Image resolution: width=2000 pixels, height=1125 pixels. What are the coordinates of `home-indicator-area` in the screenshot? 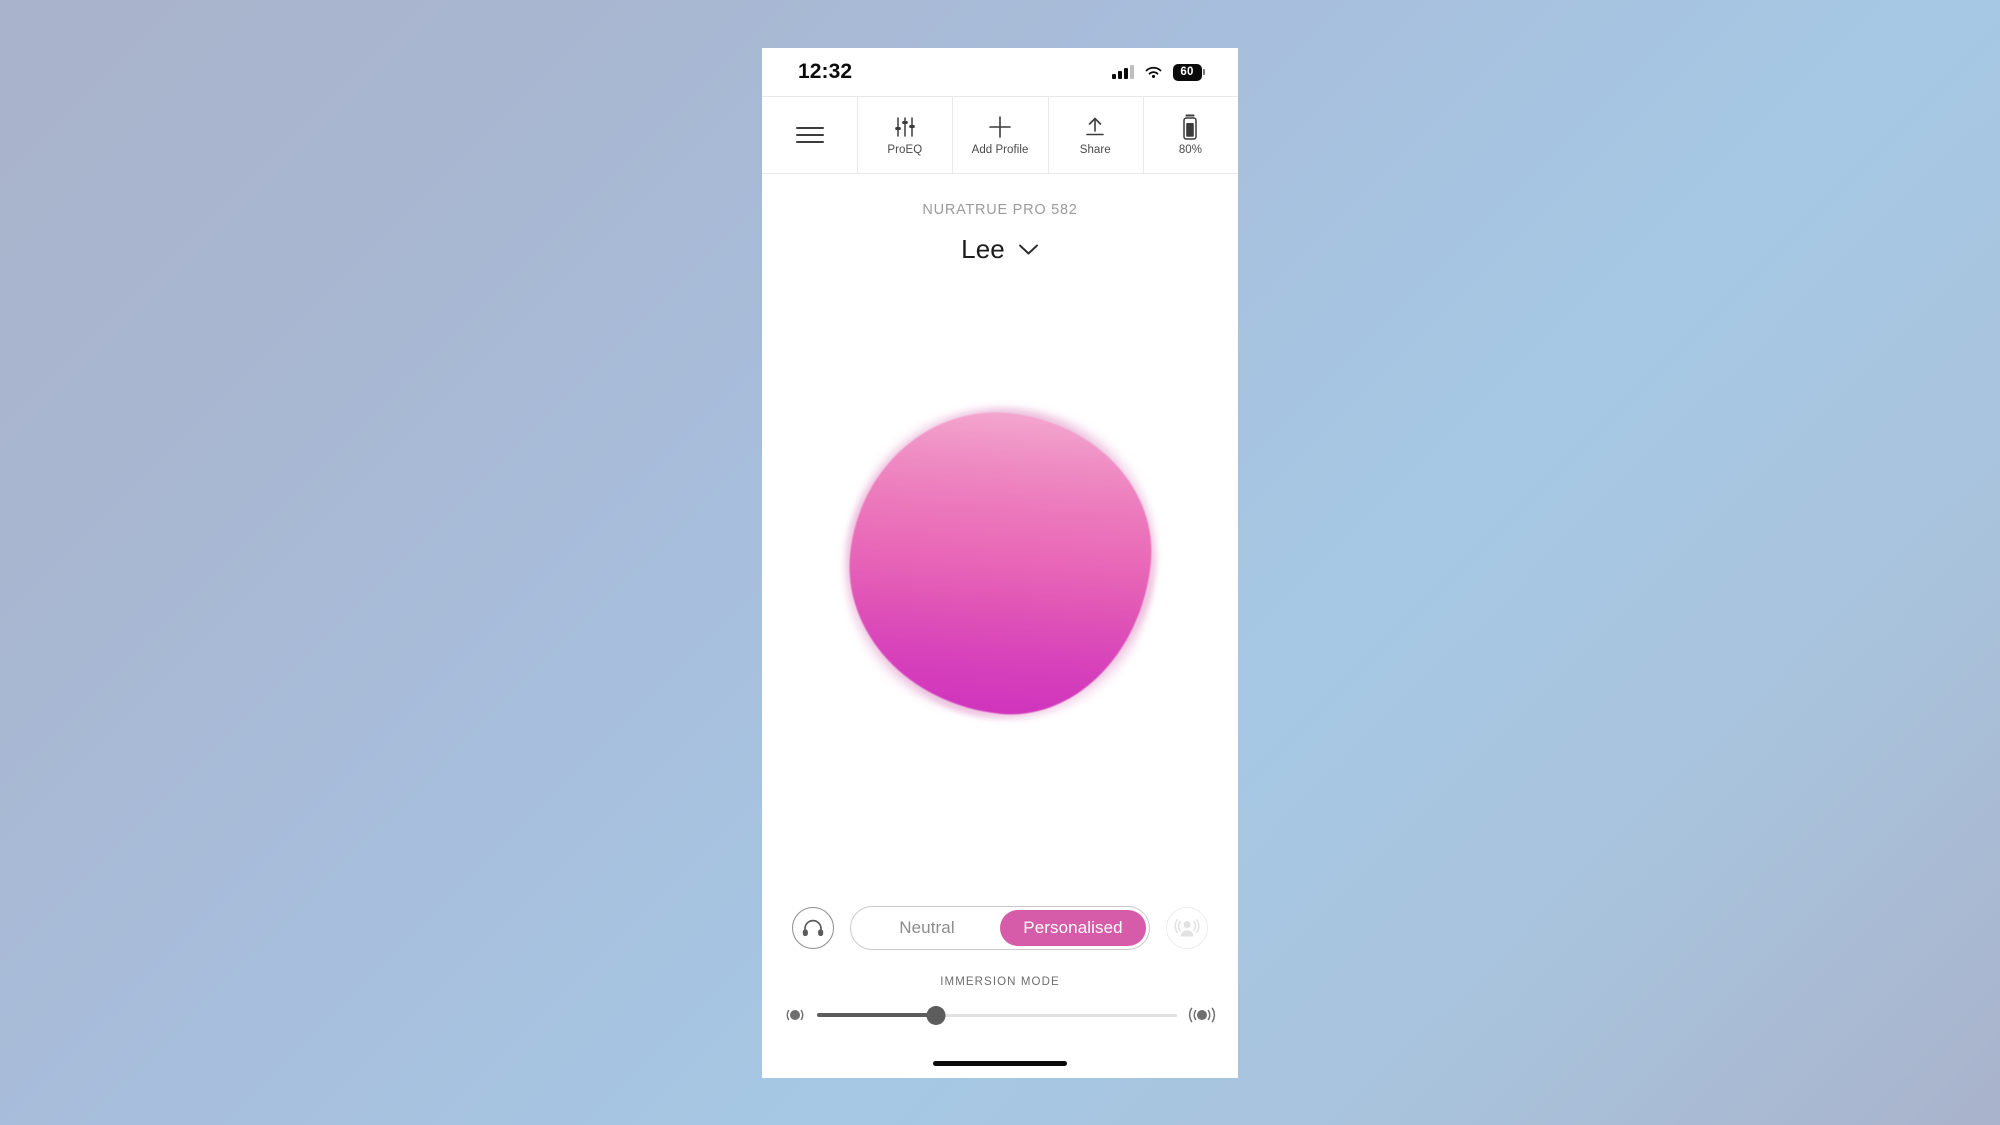 It's located at (1000, 1063).